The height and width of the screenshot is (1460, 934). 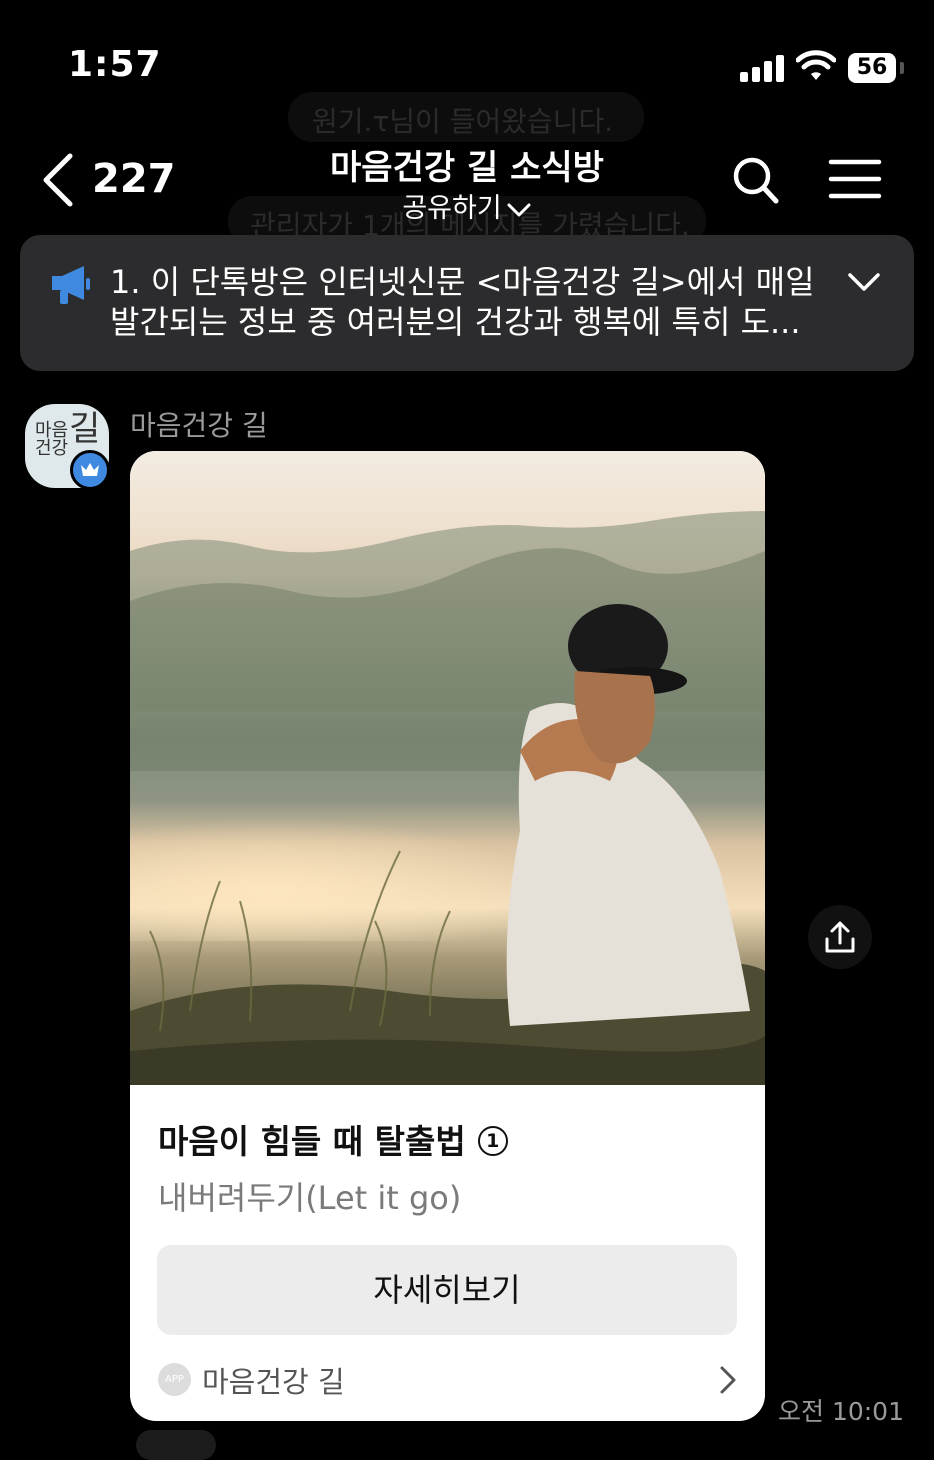 I want to click on share-label: 공유하기, so click(x=452, y=208).